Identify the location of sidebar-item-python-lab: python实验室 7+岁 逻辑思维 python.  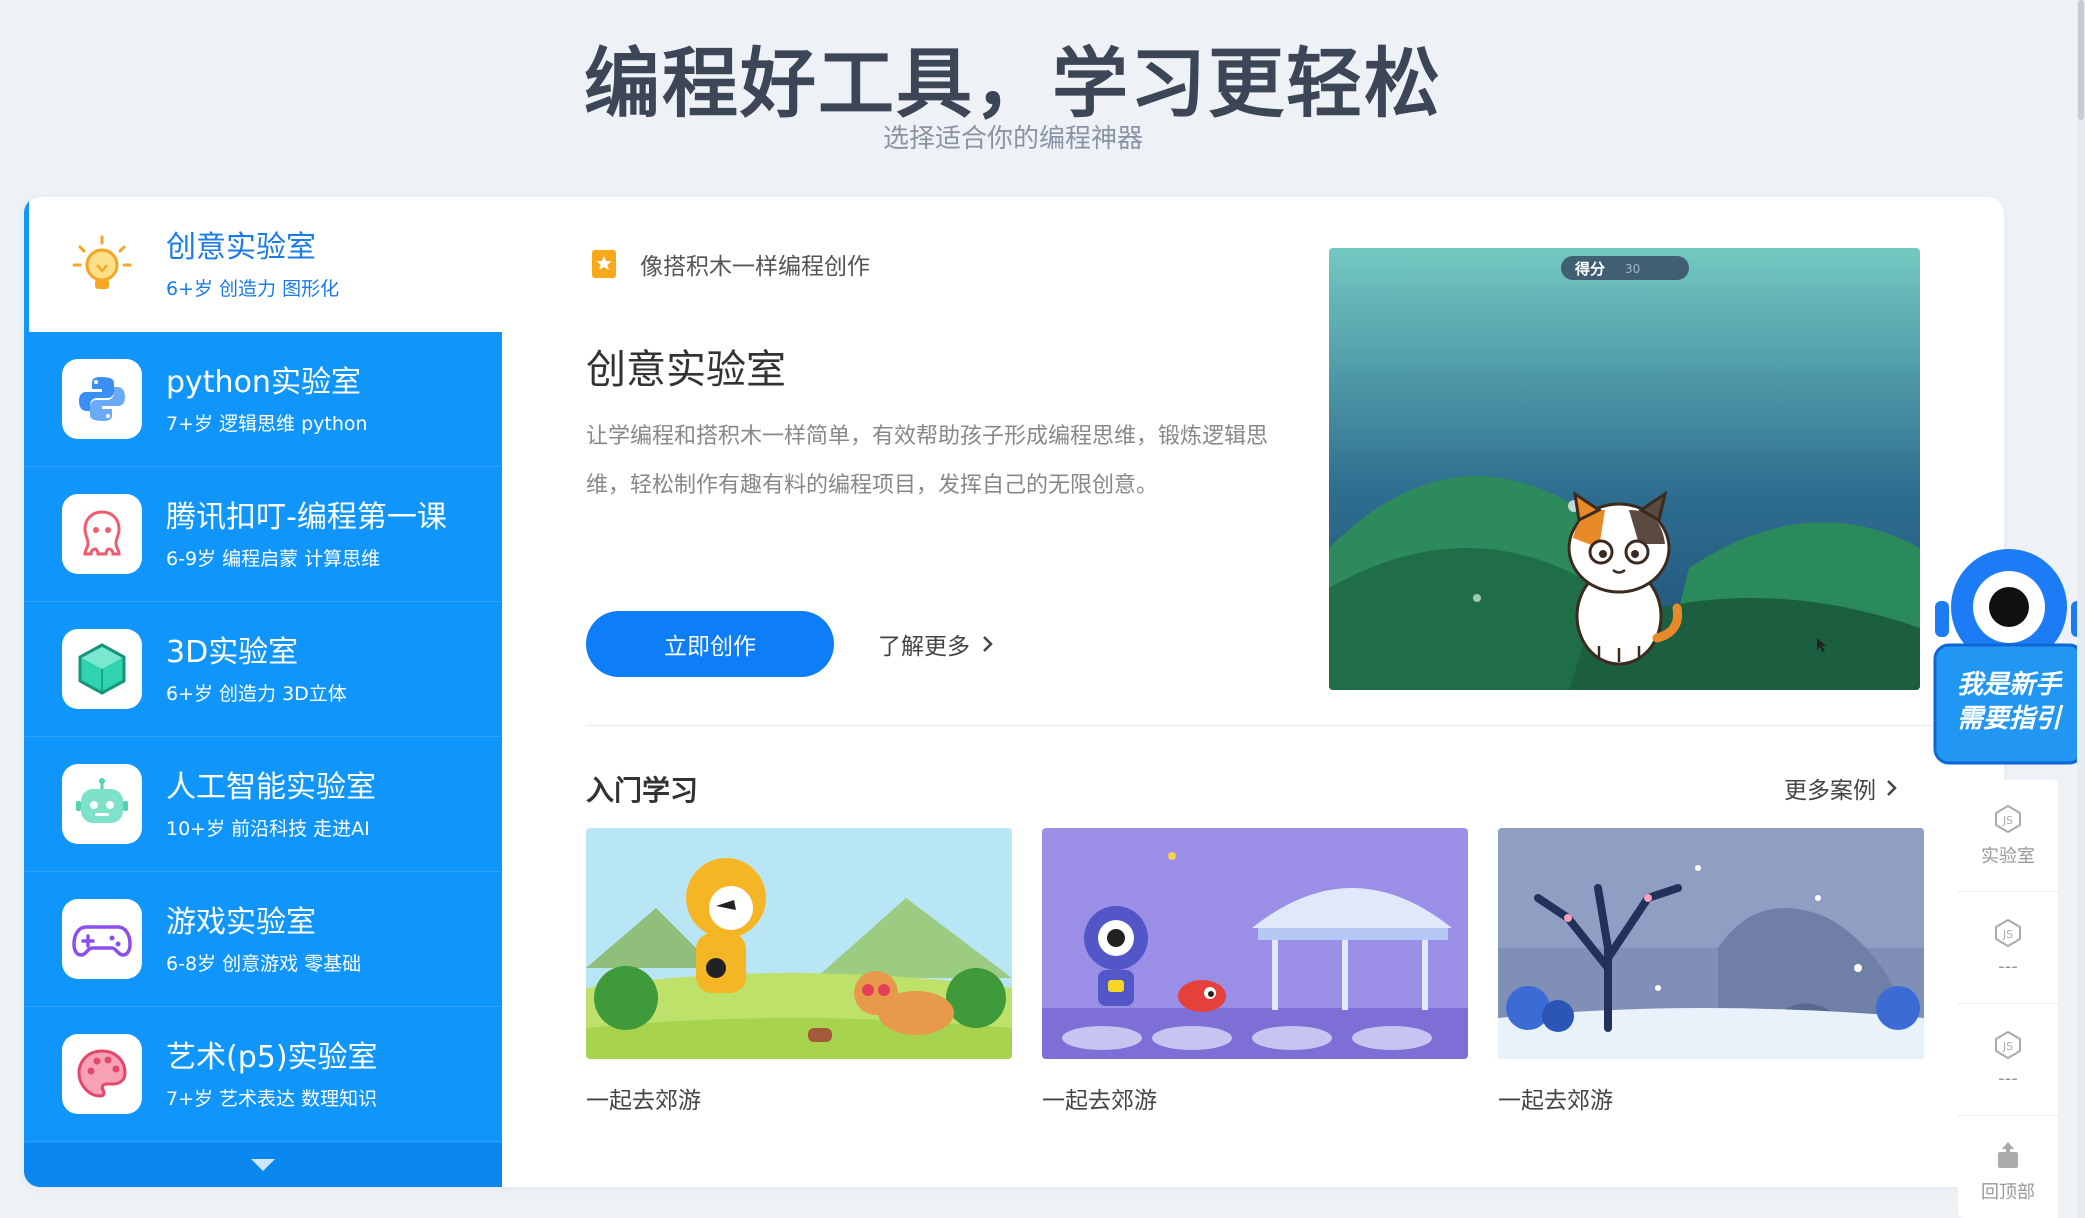
(263, 399).